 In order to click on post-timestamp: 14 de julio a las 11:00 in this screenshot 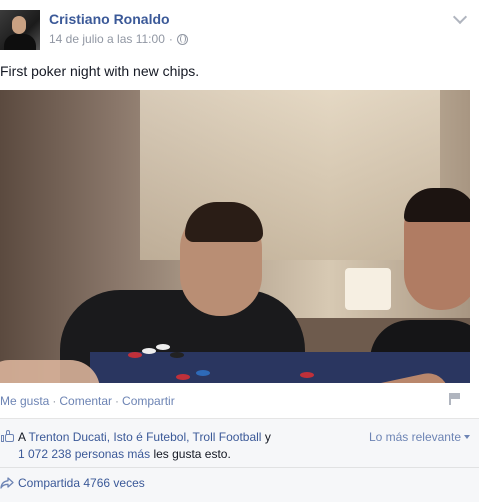, I will do `click(107, 39)`.